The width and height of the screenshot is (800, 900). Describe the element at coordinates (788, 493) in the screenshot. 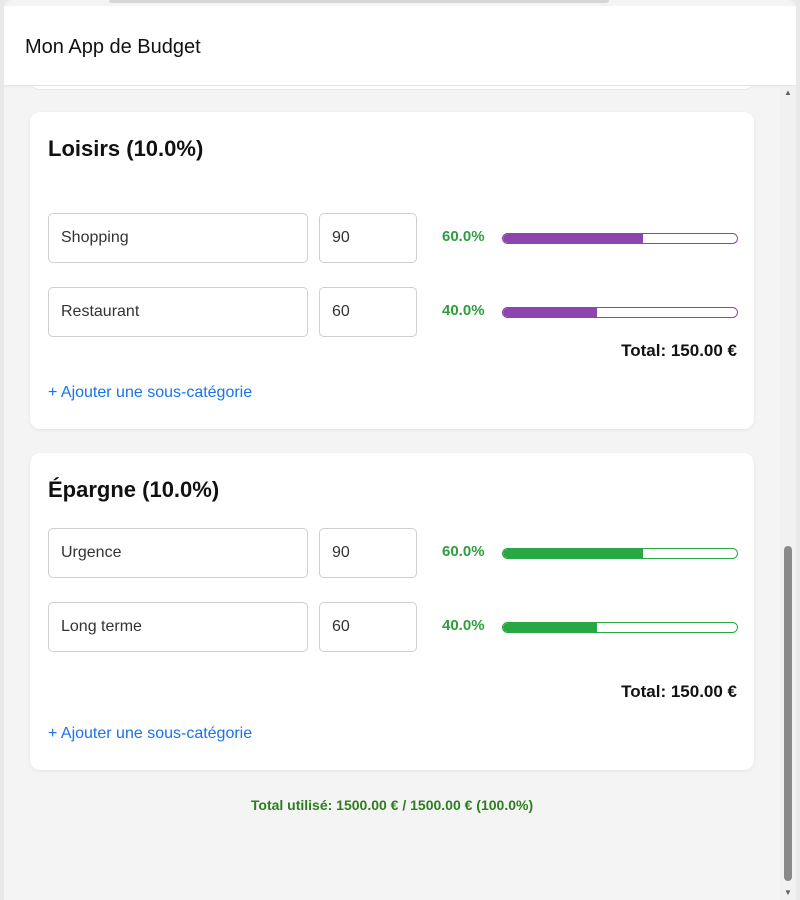

I see `vertical-scrollbar: ▲ ▼` at that location.